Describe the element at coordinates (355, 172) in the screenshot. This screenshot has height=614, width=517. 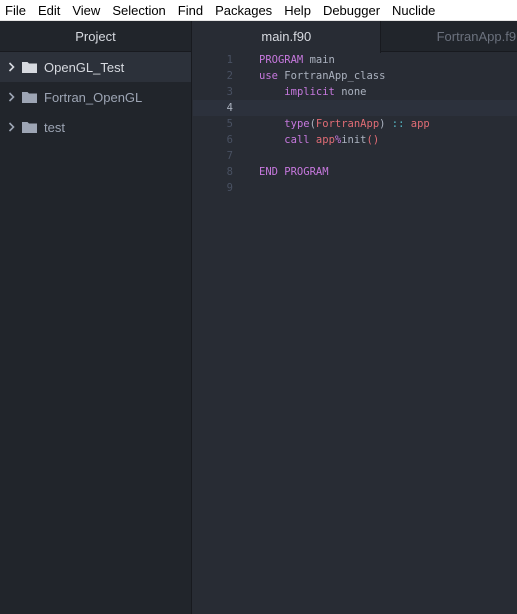
I see `code-line: 8 END PROGRAM` at that location.